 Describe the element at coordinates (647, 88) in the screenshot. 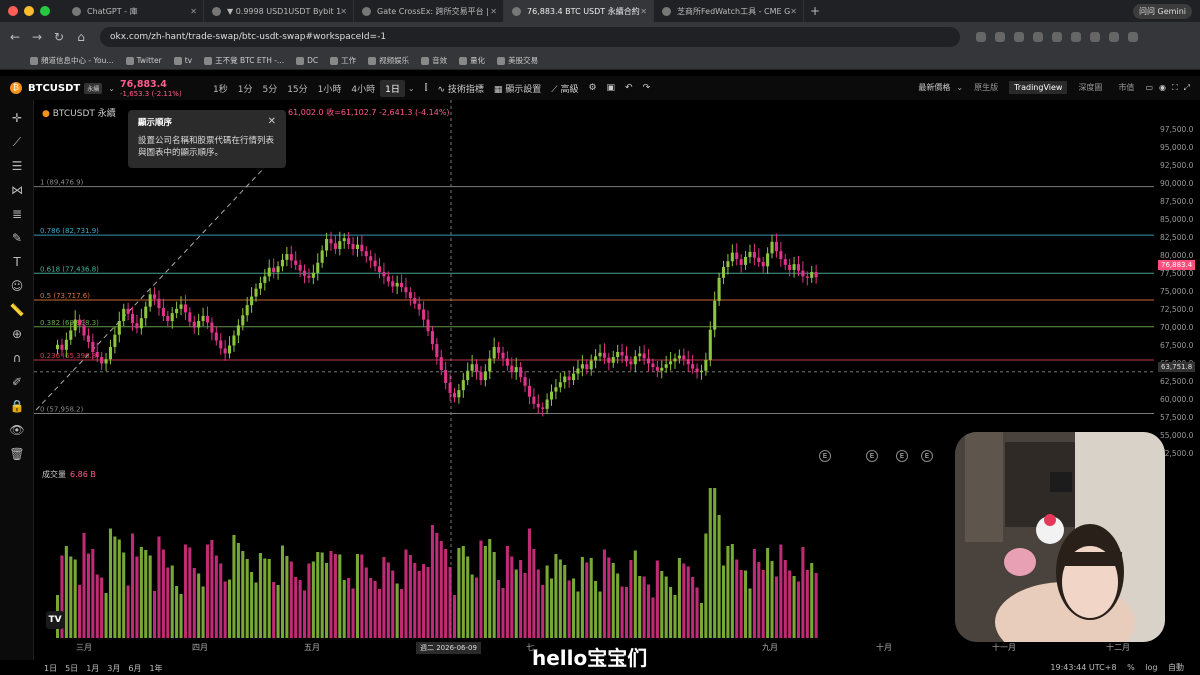

I see `redo-icon: ↷` at that location.